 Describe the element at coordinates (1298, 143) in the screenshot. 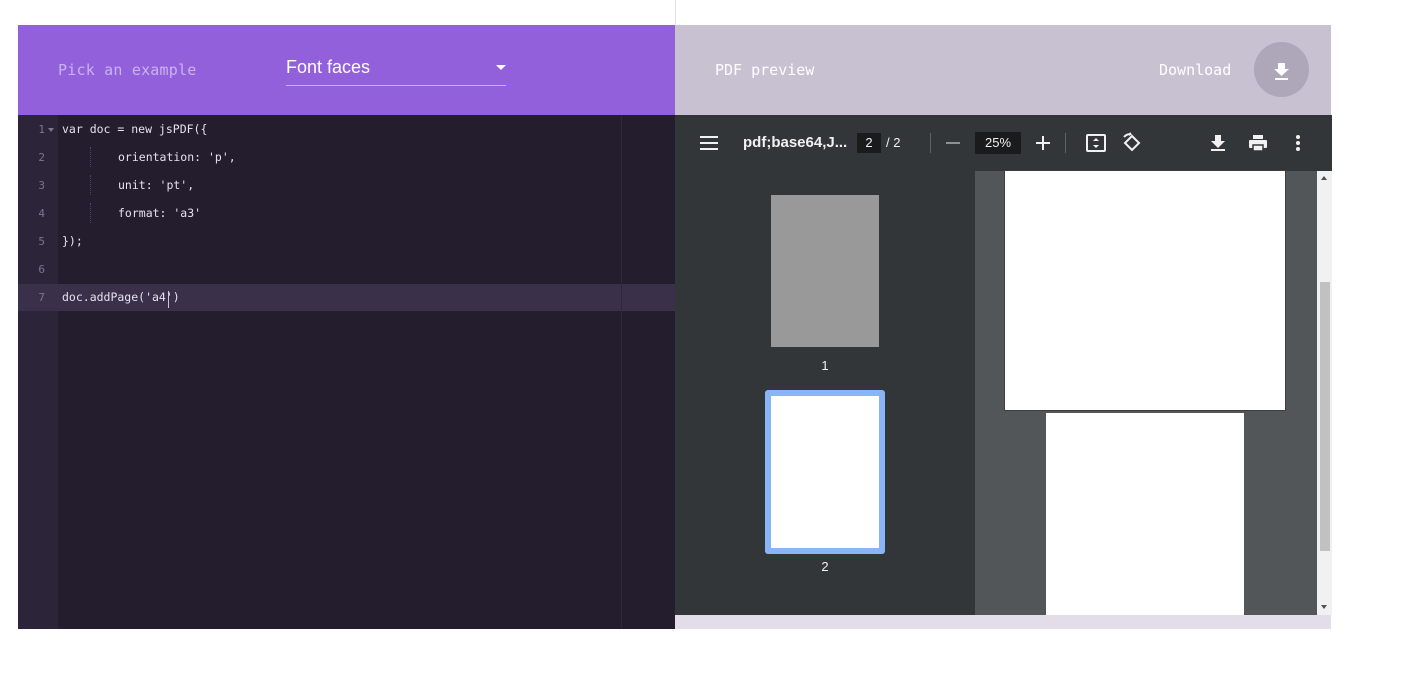

I see `more-vert-icon` at that location.